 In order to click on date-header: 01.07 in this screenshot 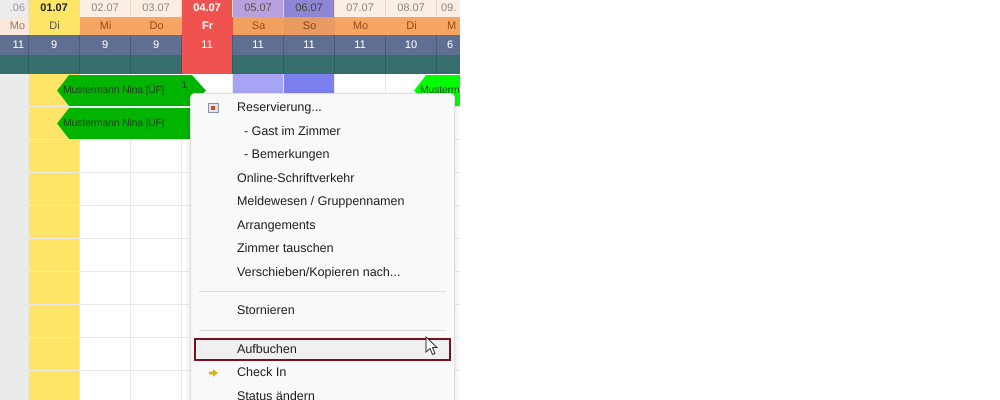, I will do `click(54, 8)`.